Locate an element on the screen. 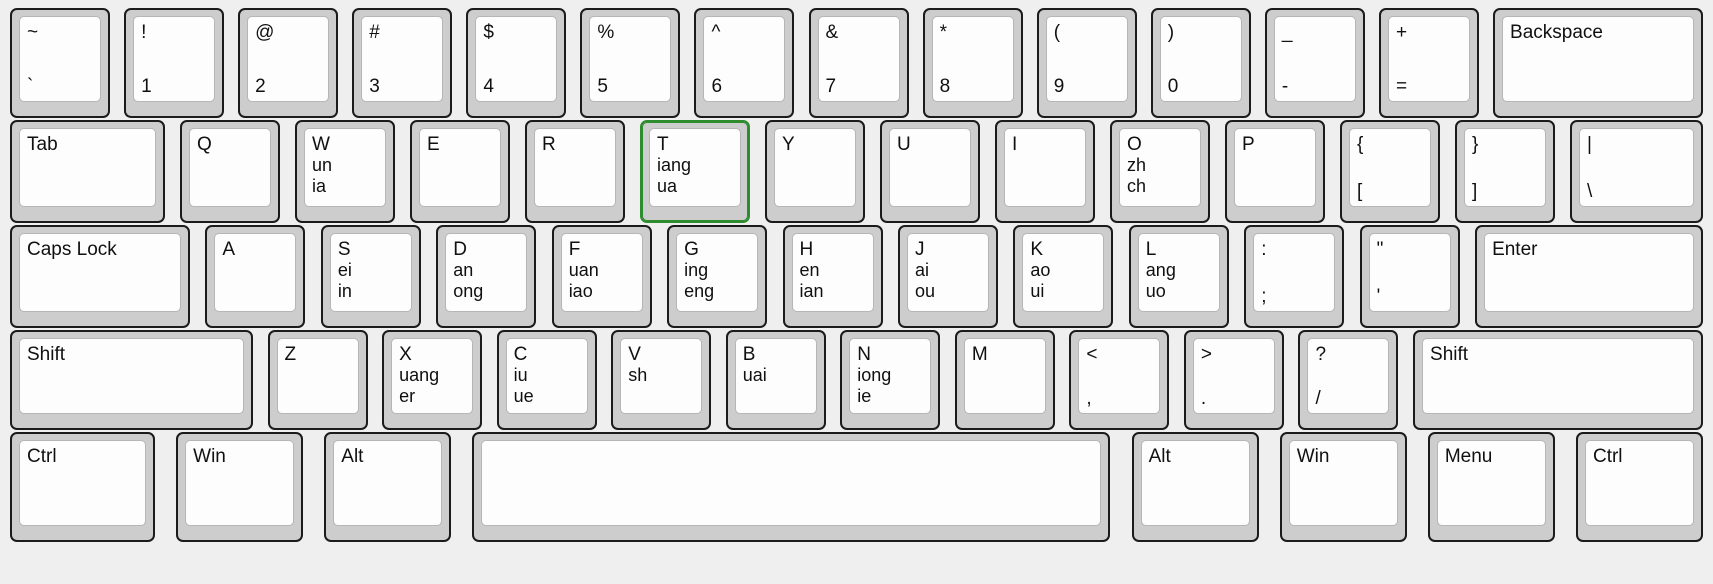 The width and height of the screenshot is (1713, 584). key-win-left: Win is located at coordinates (240, 487).